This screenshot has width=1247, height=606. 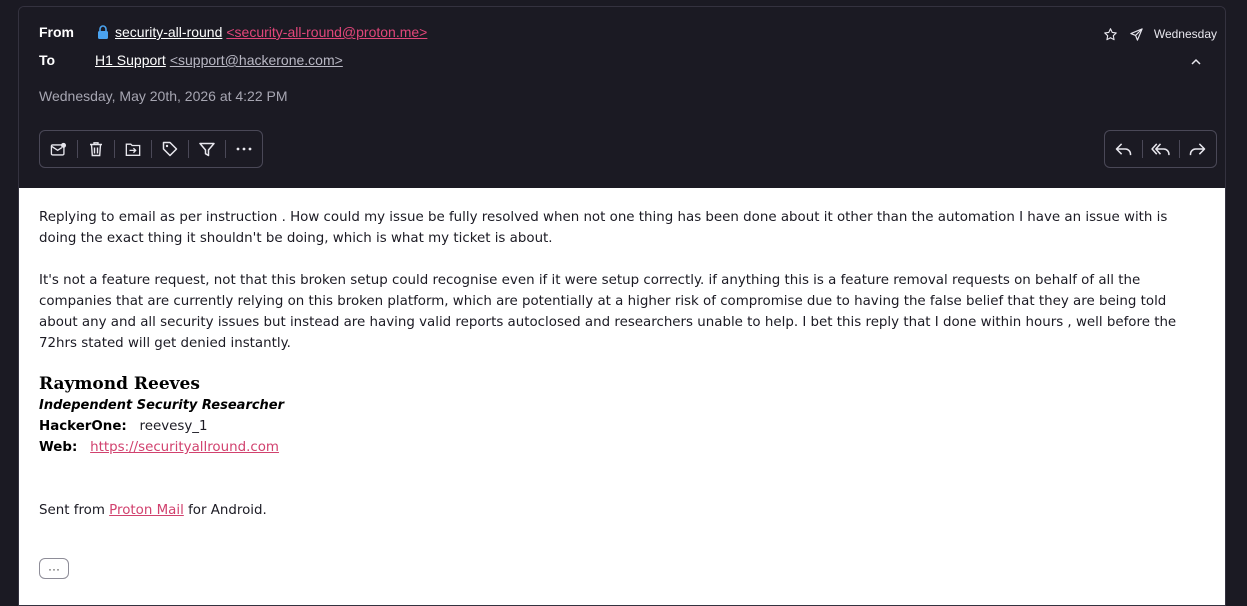 What do you see at coordinates (119, 384) in the screenshot?
I see `signature-name: Raymond Reeves` at bounding box center [119, 384].